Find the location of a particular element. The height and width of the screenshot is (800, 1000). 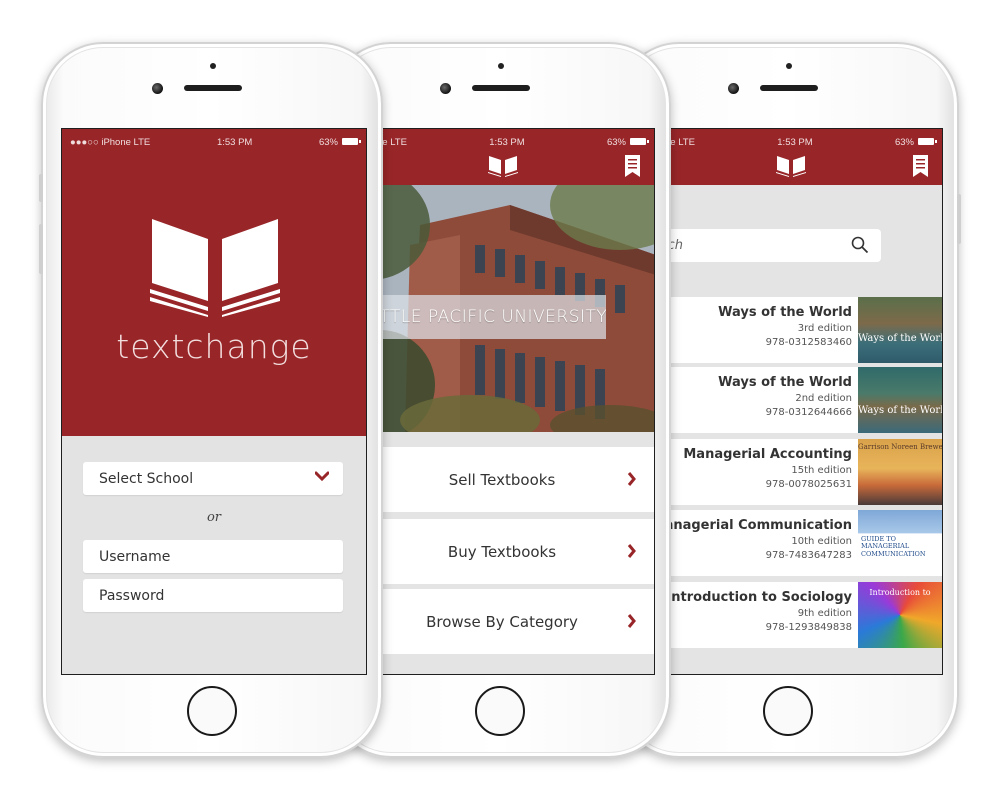

book-title: Managerial Accounting is located at coordinates (767, 454).